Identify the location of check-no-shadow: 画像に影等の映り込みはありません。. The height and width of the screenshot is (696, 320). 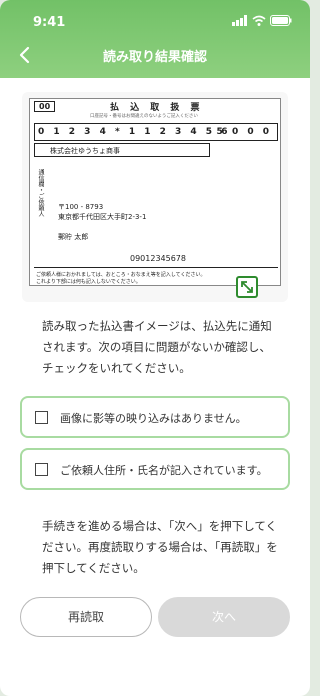
(155, 417).